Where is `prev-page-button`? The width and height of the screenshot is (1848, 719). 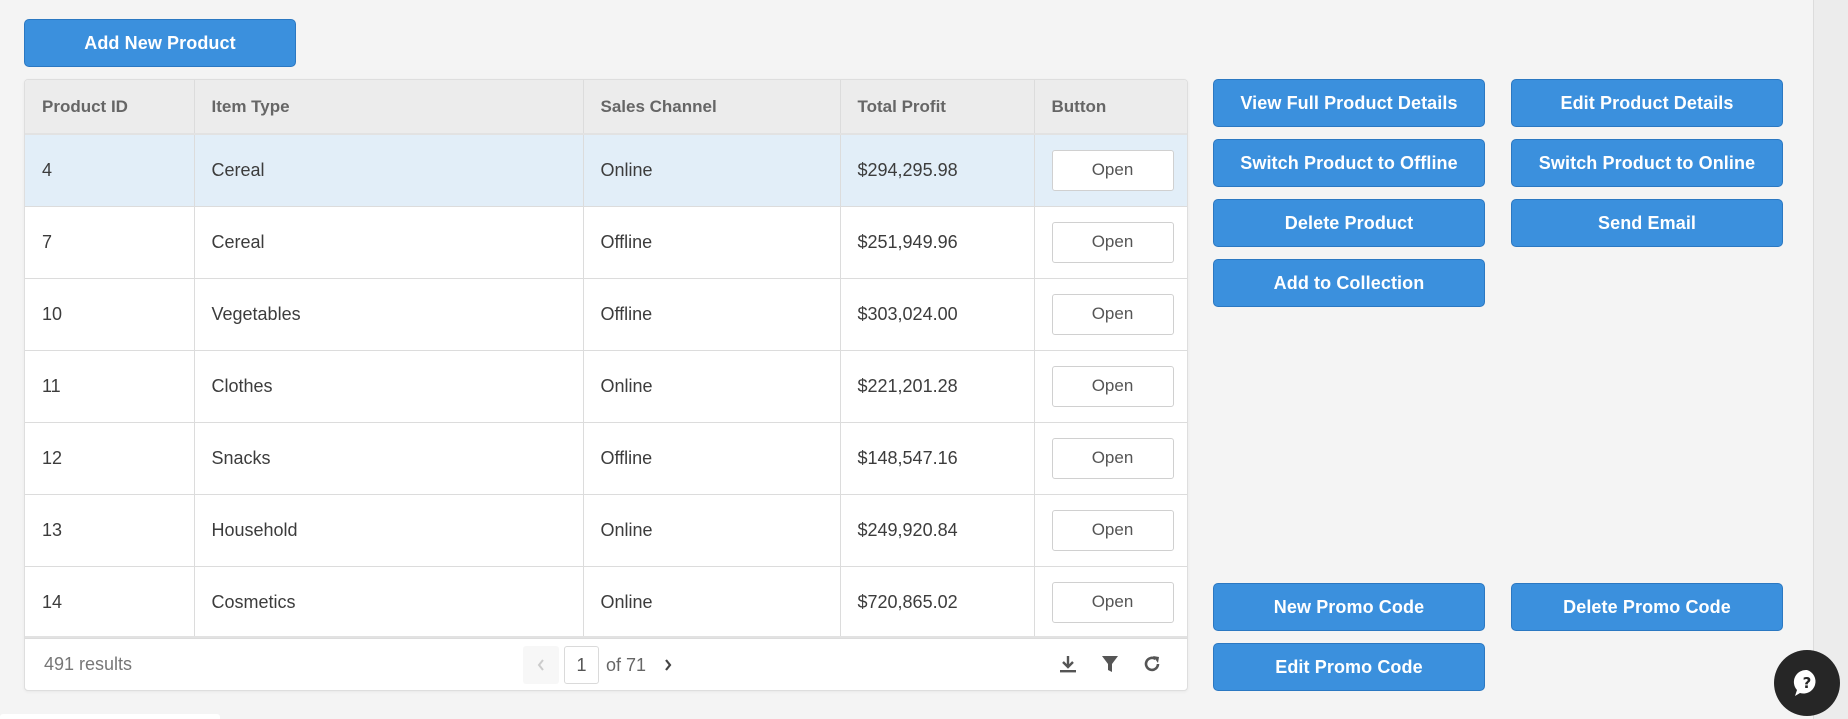
prev-page-button is located at coordinates (541, 665).